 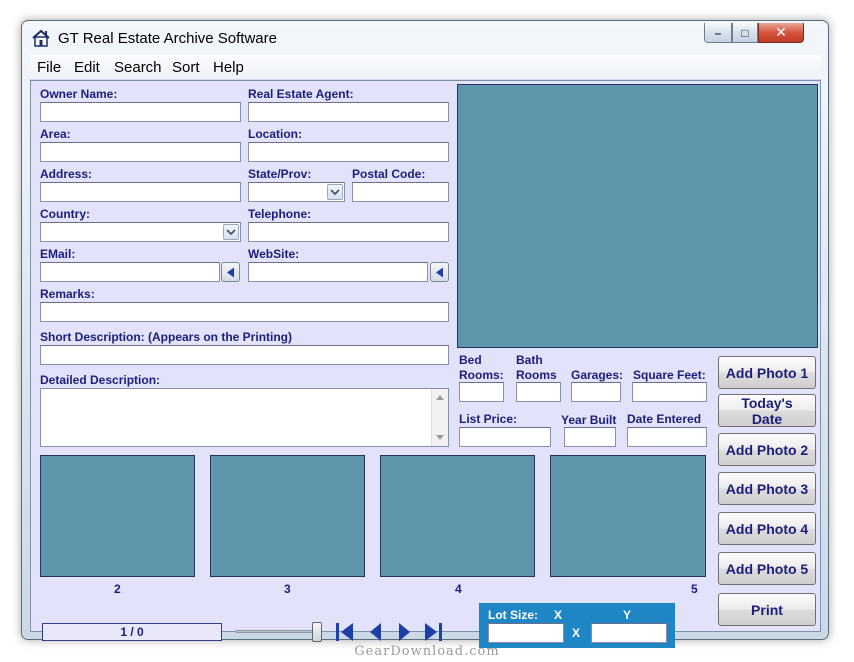 What do you see at coordinates (434, 632) in the screenshot?
I see `last-record-icon` at bounding box center [434, 632].